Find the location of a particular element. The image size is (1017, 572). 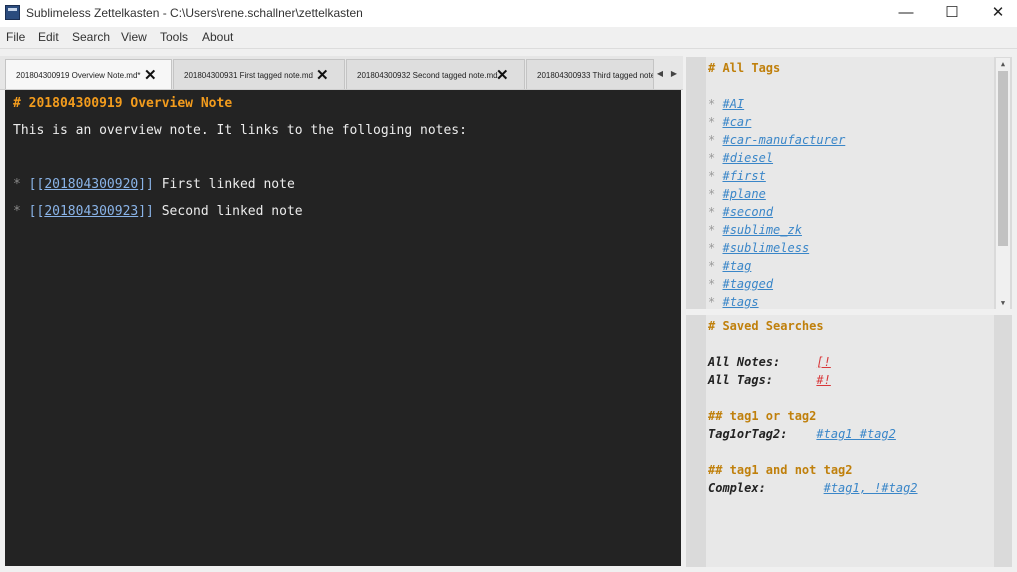

tag-link: #first is located at coordinates (743, 176).